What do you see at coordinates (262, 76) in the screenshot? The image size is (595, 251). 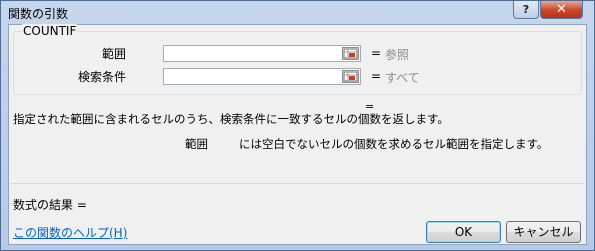 I see `criteria-input` at bounding box center [262, 76].